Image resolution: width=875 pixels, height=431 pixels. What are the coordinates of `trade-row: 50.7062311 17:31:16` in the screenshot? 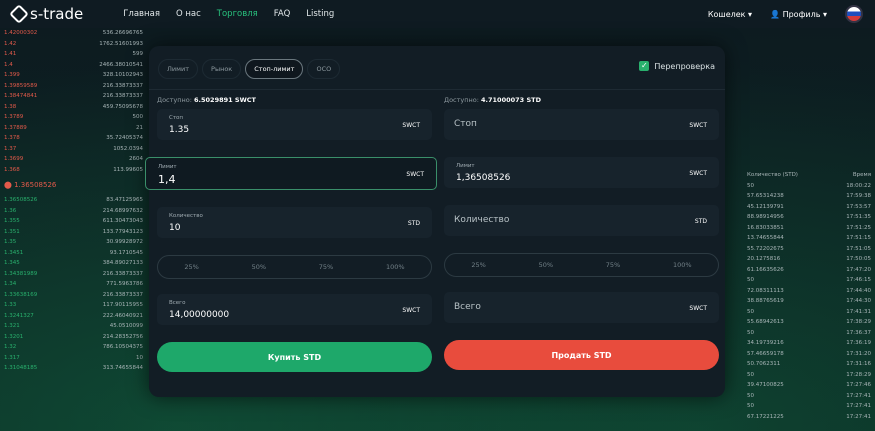 It's located at (809, 364).